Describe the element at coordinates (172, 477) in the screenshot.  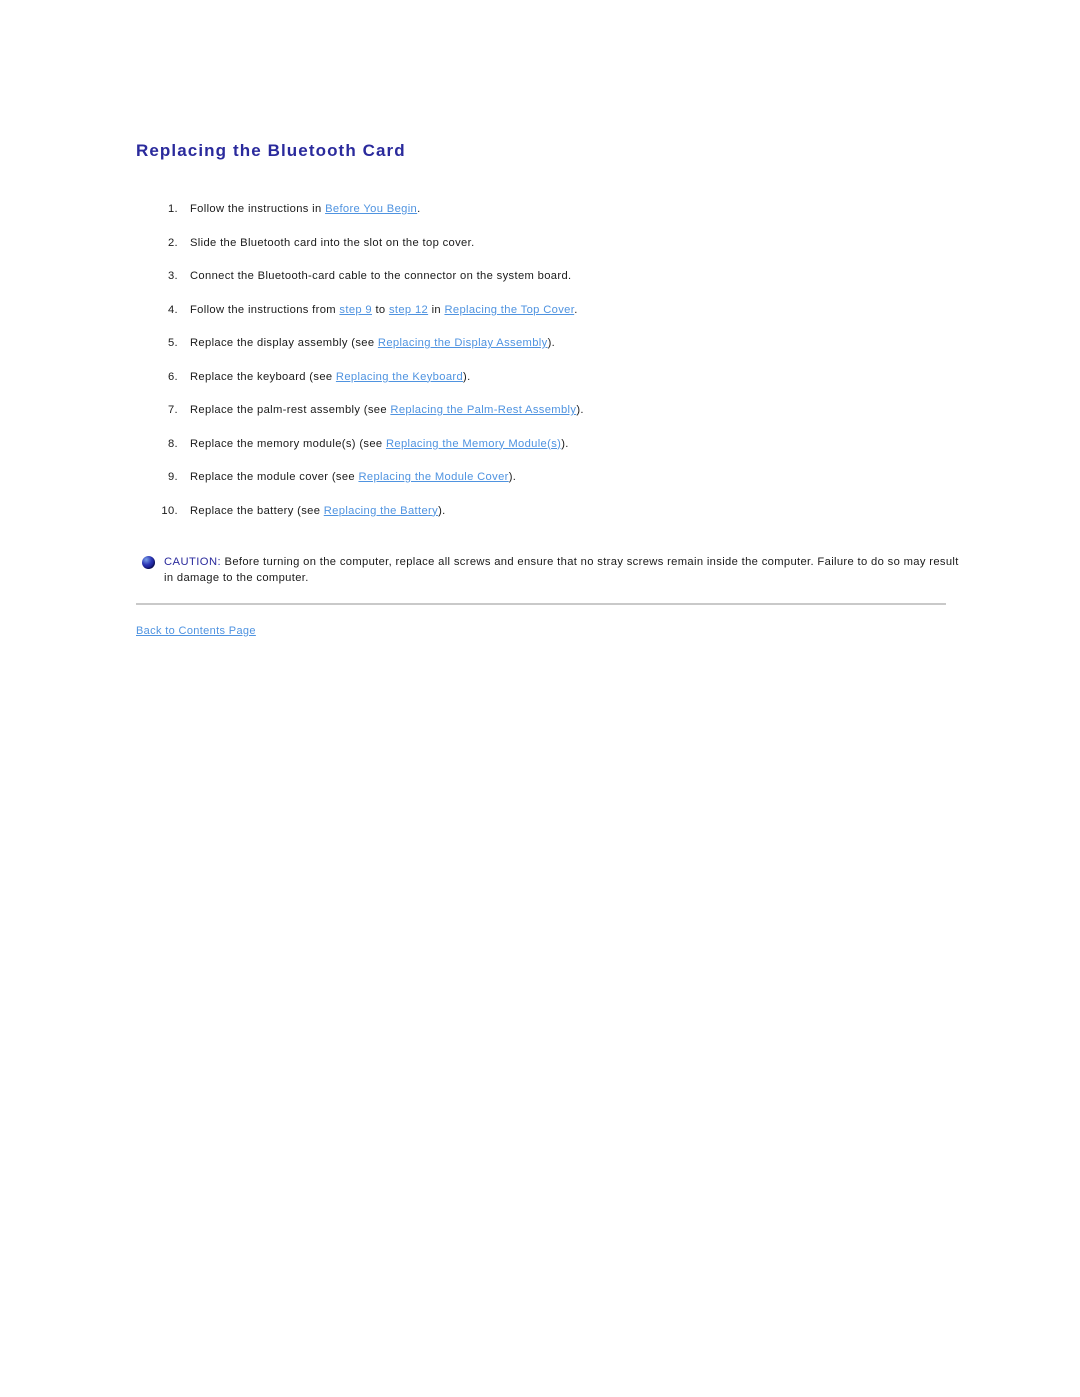
I see `step-number: 9.` at that location.